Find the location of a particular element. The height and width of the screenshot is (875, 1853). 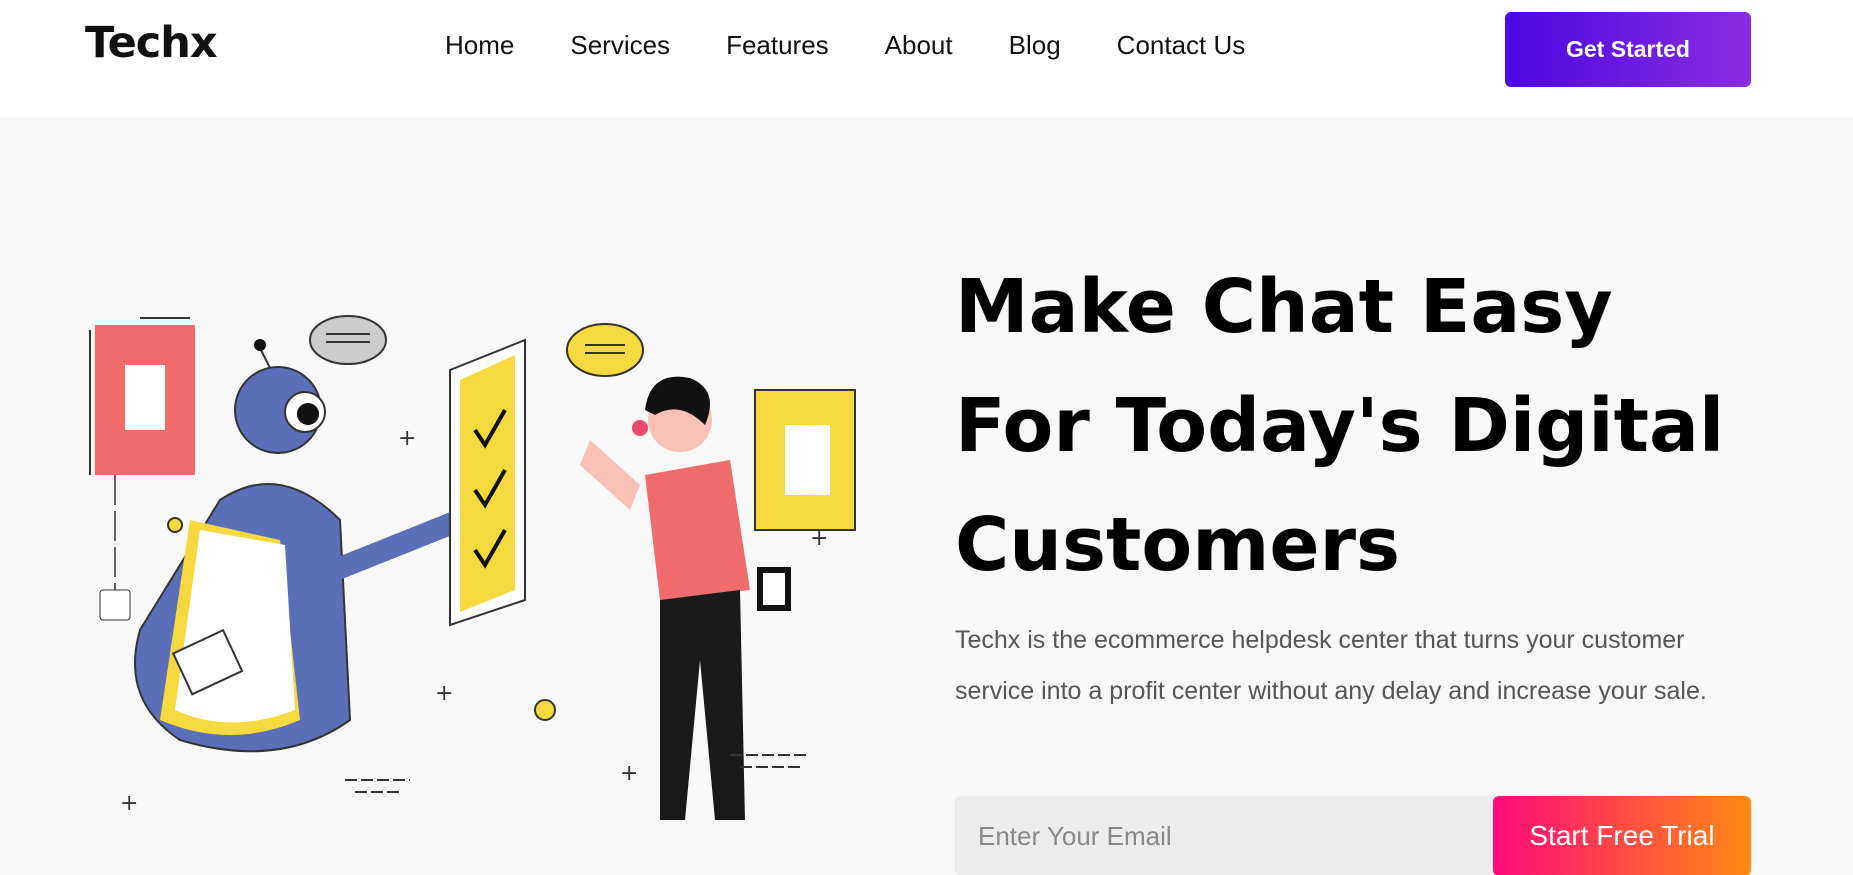

nav-blog: Blog is located at coordinates (1035, 45).